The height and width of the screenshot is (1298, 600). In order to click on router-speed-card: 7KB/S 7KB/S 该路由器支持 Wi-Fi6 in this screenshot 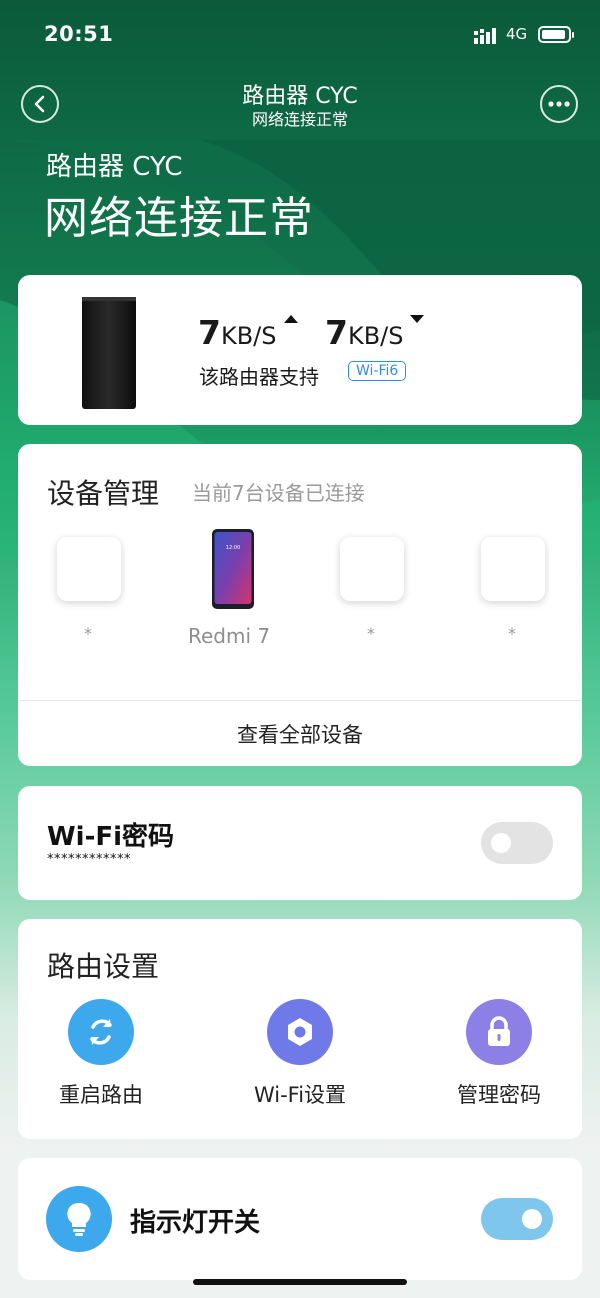, I will do `click(300, 350)`.